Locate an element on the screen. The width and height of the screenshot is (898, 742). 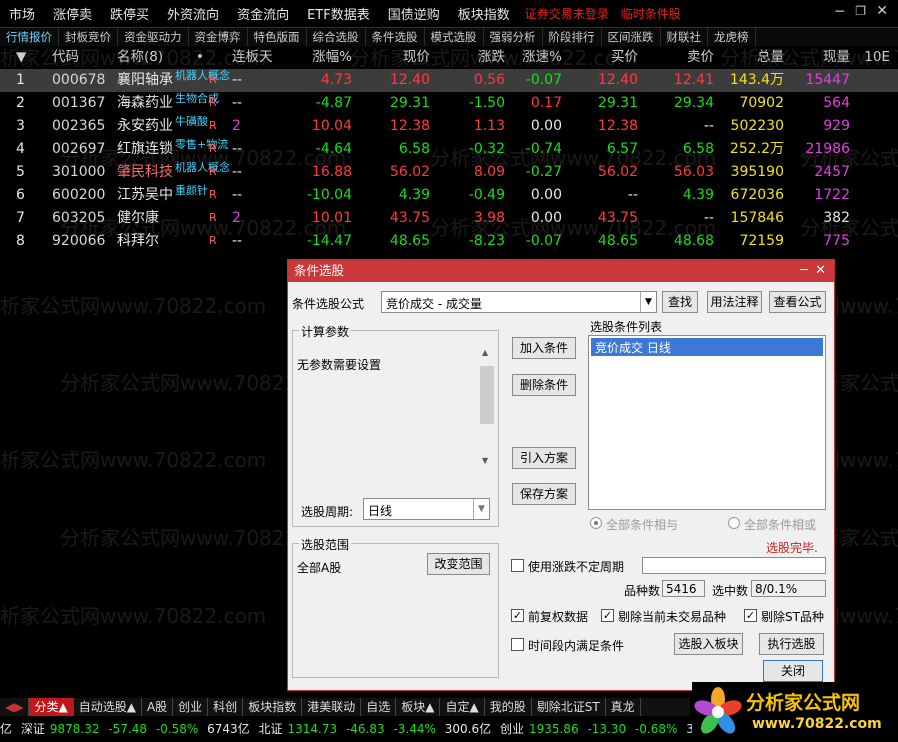
params-scrollbar: ▲ ▼ is located at coordinates (487, 409).